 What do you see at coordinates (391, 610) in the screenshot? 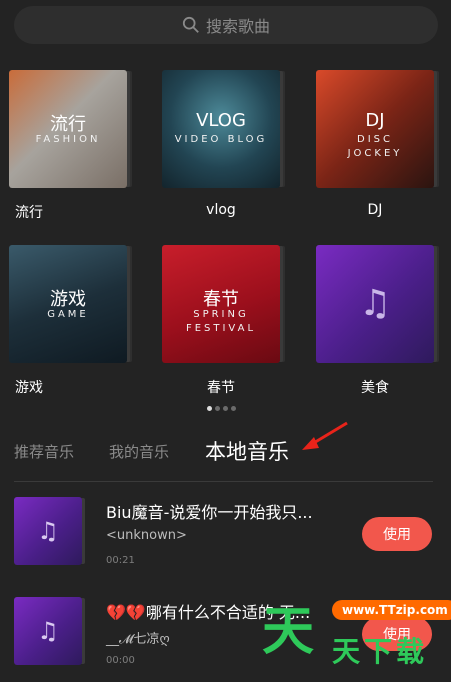
I see `watermark-url: www.TTzip.com` at bounding box center [391, 610].